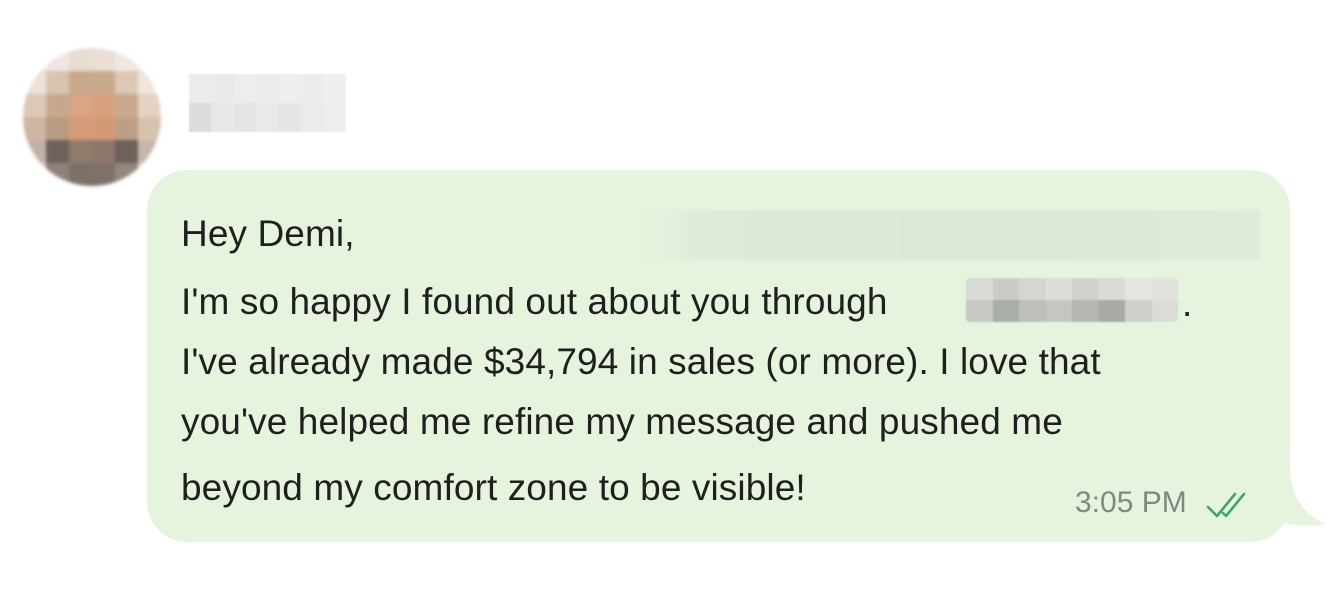  What do you see at coordinates (1072, 300) in the screenshot?
I see `redacted-source` at bounding box center [1072, 300].